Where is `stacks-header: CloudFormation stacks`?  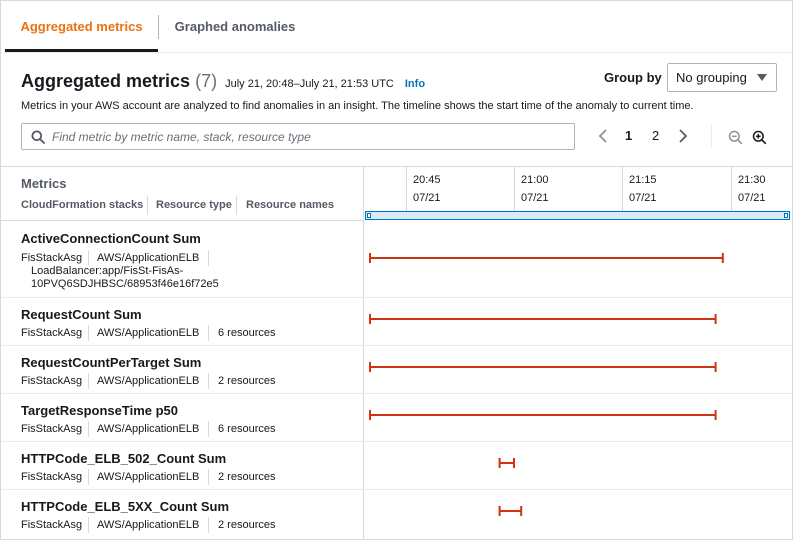
stacks-header: CloudFormation stacks is located at coordinates (82, 205).